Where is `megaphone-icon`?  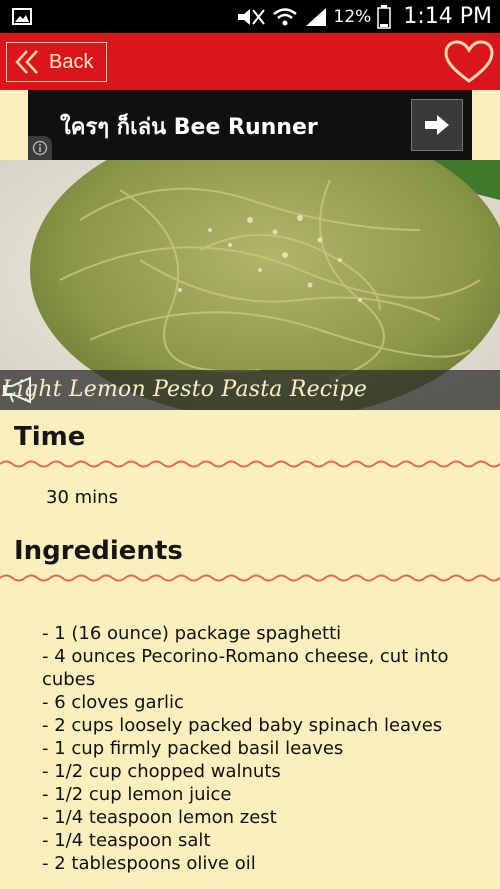 megaphone-icon is located at coordinates (19, 390).